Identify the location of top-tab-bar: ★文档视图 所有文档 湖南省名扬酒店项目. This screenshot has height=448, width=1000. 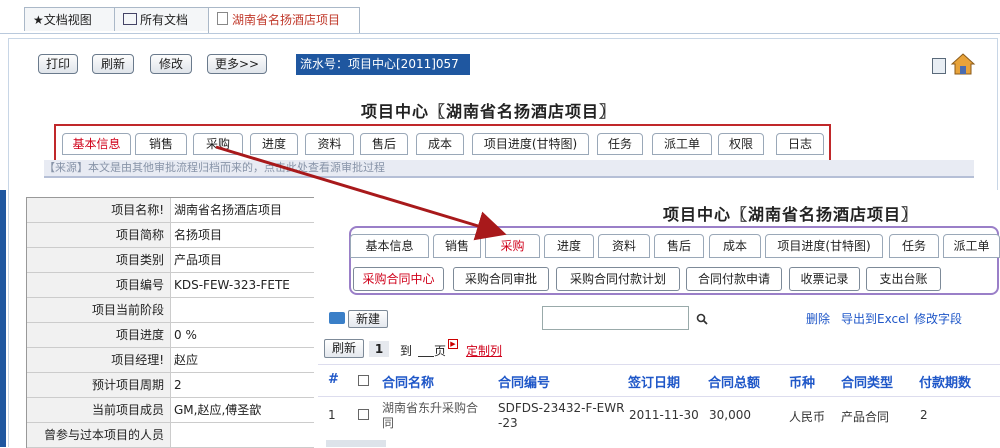
(500, 17).